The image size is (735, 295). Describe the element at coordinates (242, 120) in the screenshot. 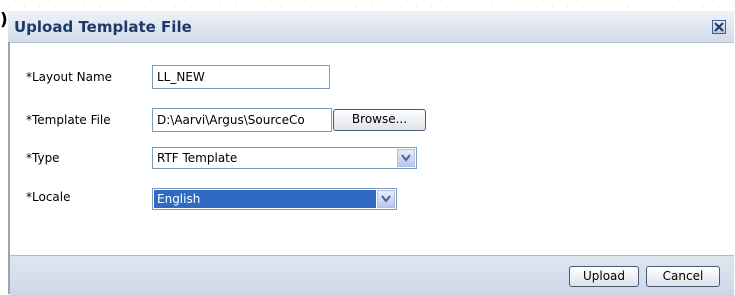

I see `template-file-input: D:\Aarvi\Argus\SourceCo` at that location.